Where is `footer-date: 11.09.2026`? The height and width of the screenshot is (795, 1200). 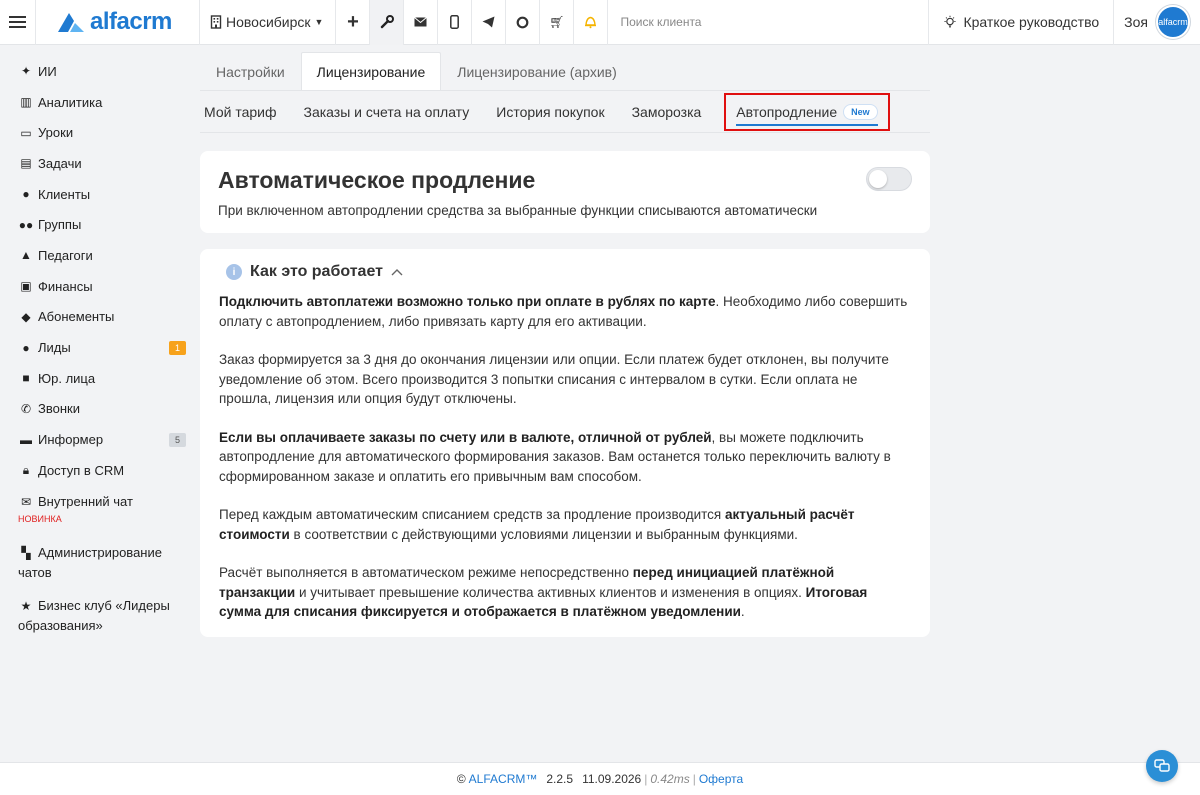 footer-date: 11.09.2026 is located at coordinates (612, 779).